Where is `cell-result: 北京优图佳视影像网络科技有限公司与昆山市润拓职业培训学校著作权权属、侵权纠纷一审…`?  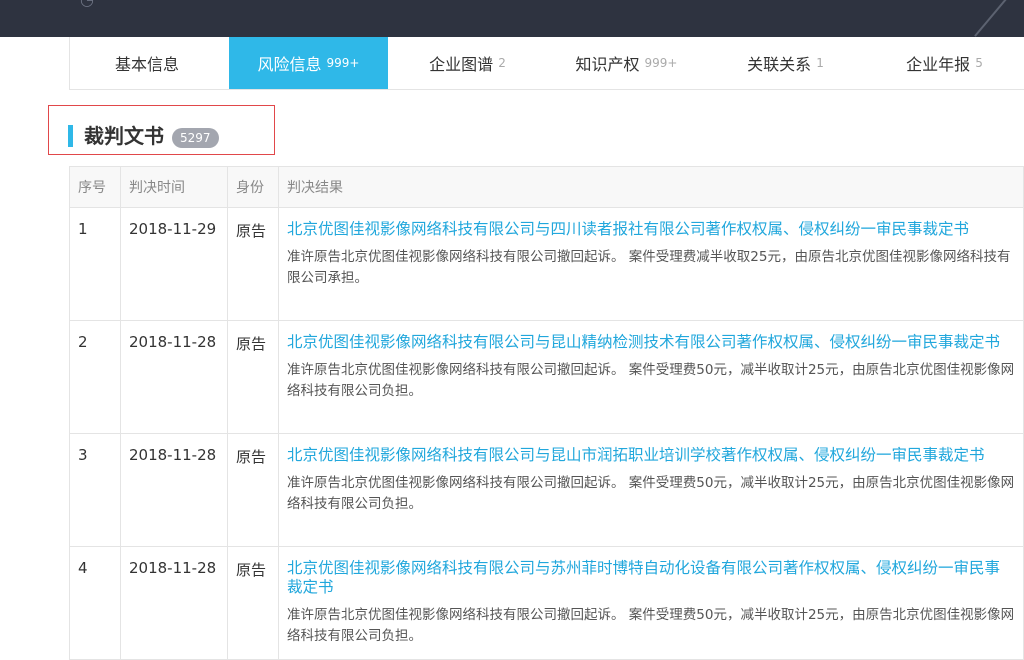
cell-result: 北京优图佳视影像网络科技有限公司与昆山市润拓职业培训学校著作权权属、侵权纠纷一审… is located at coordinates (651, 490).